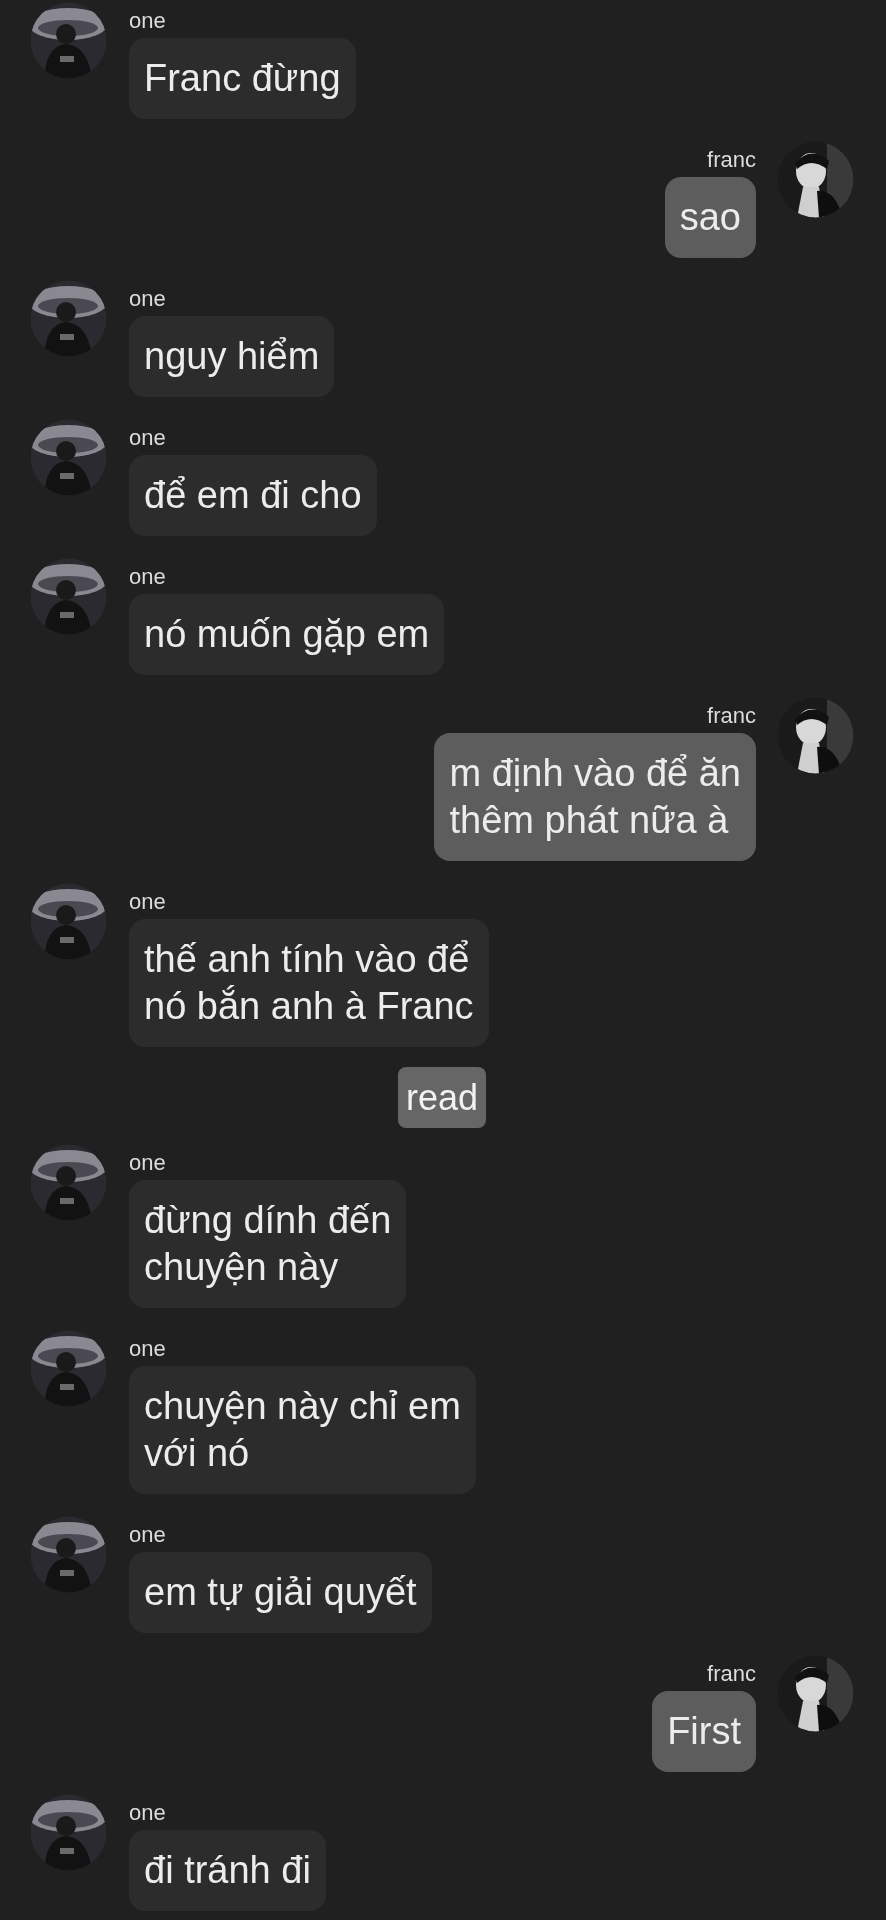  Describe the element at coordinates (595, 797) in the screenshot. I see `message-bubble: m định vào để ăn thêm phát nữa à` at that location.